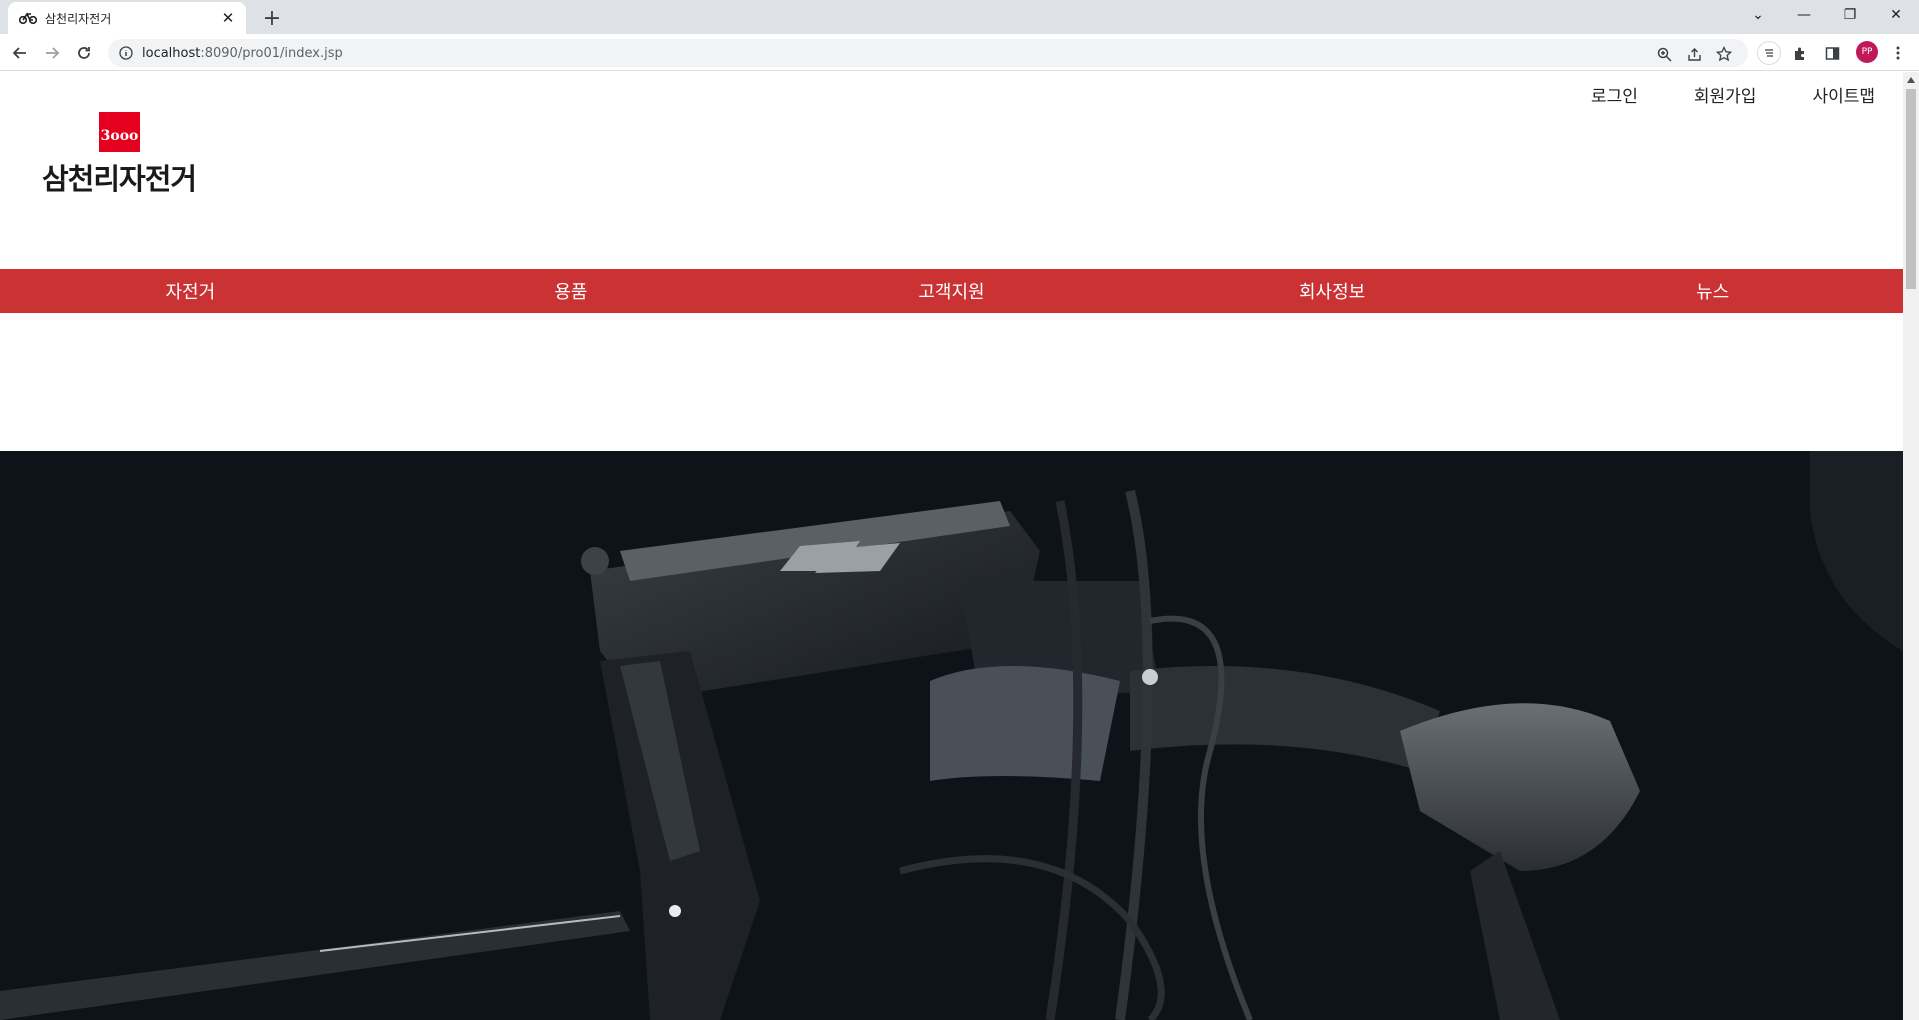  Describe the element at coordinates (1896, 15) in the screenshot. I see `close-window-button: ✕` at that location.